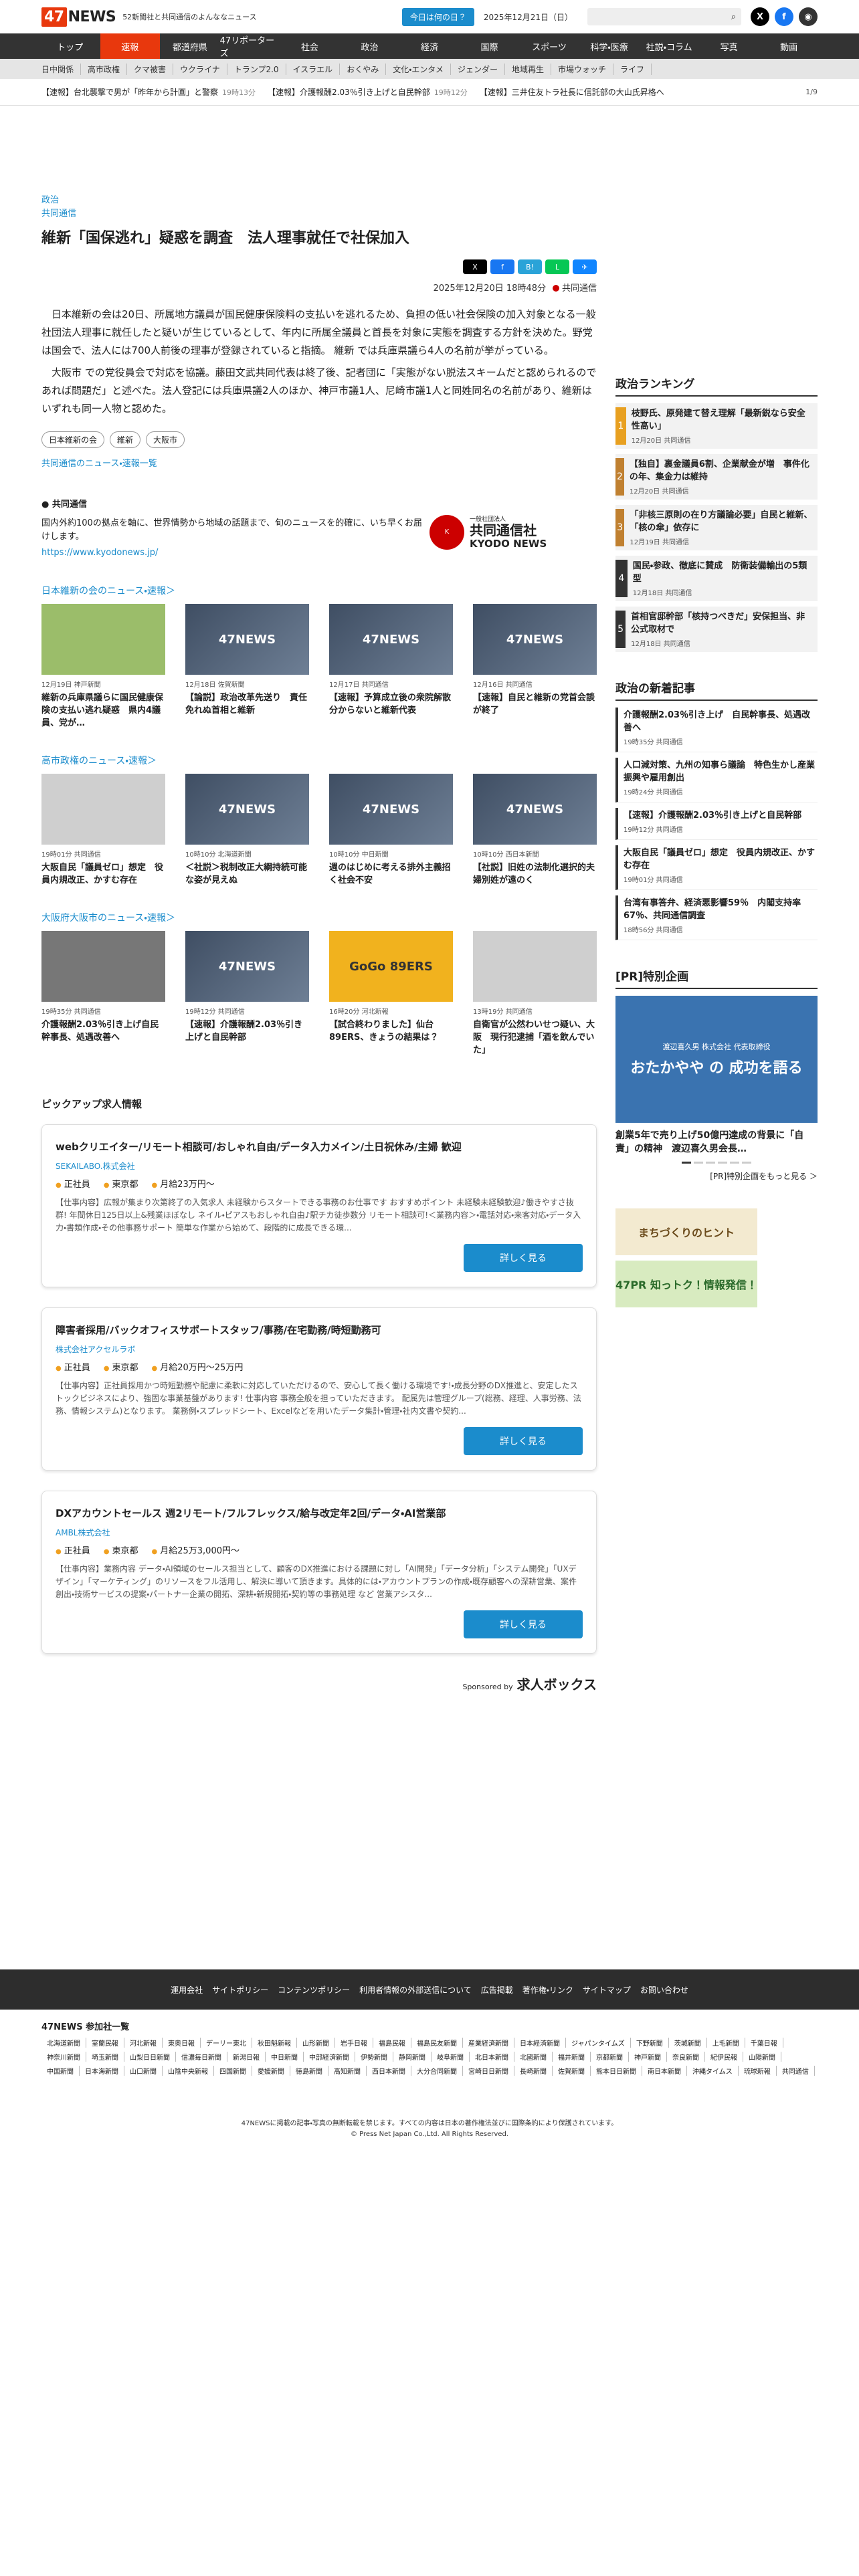 Image resolution: width=859 pixels, height=2576 pixels. What do you see at coordinates (664, 1990) in the screenshot?
I see `footer-link: お問い合わせ` at bounding box center [664, 1990].